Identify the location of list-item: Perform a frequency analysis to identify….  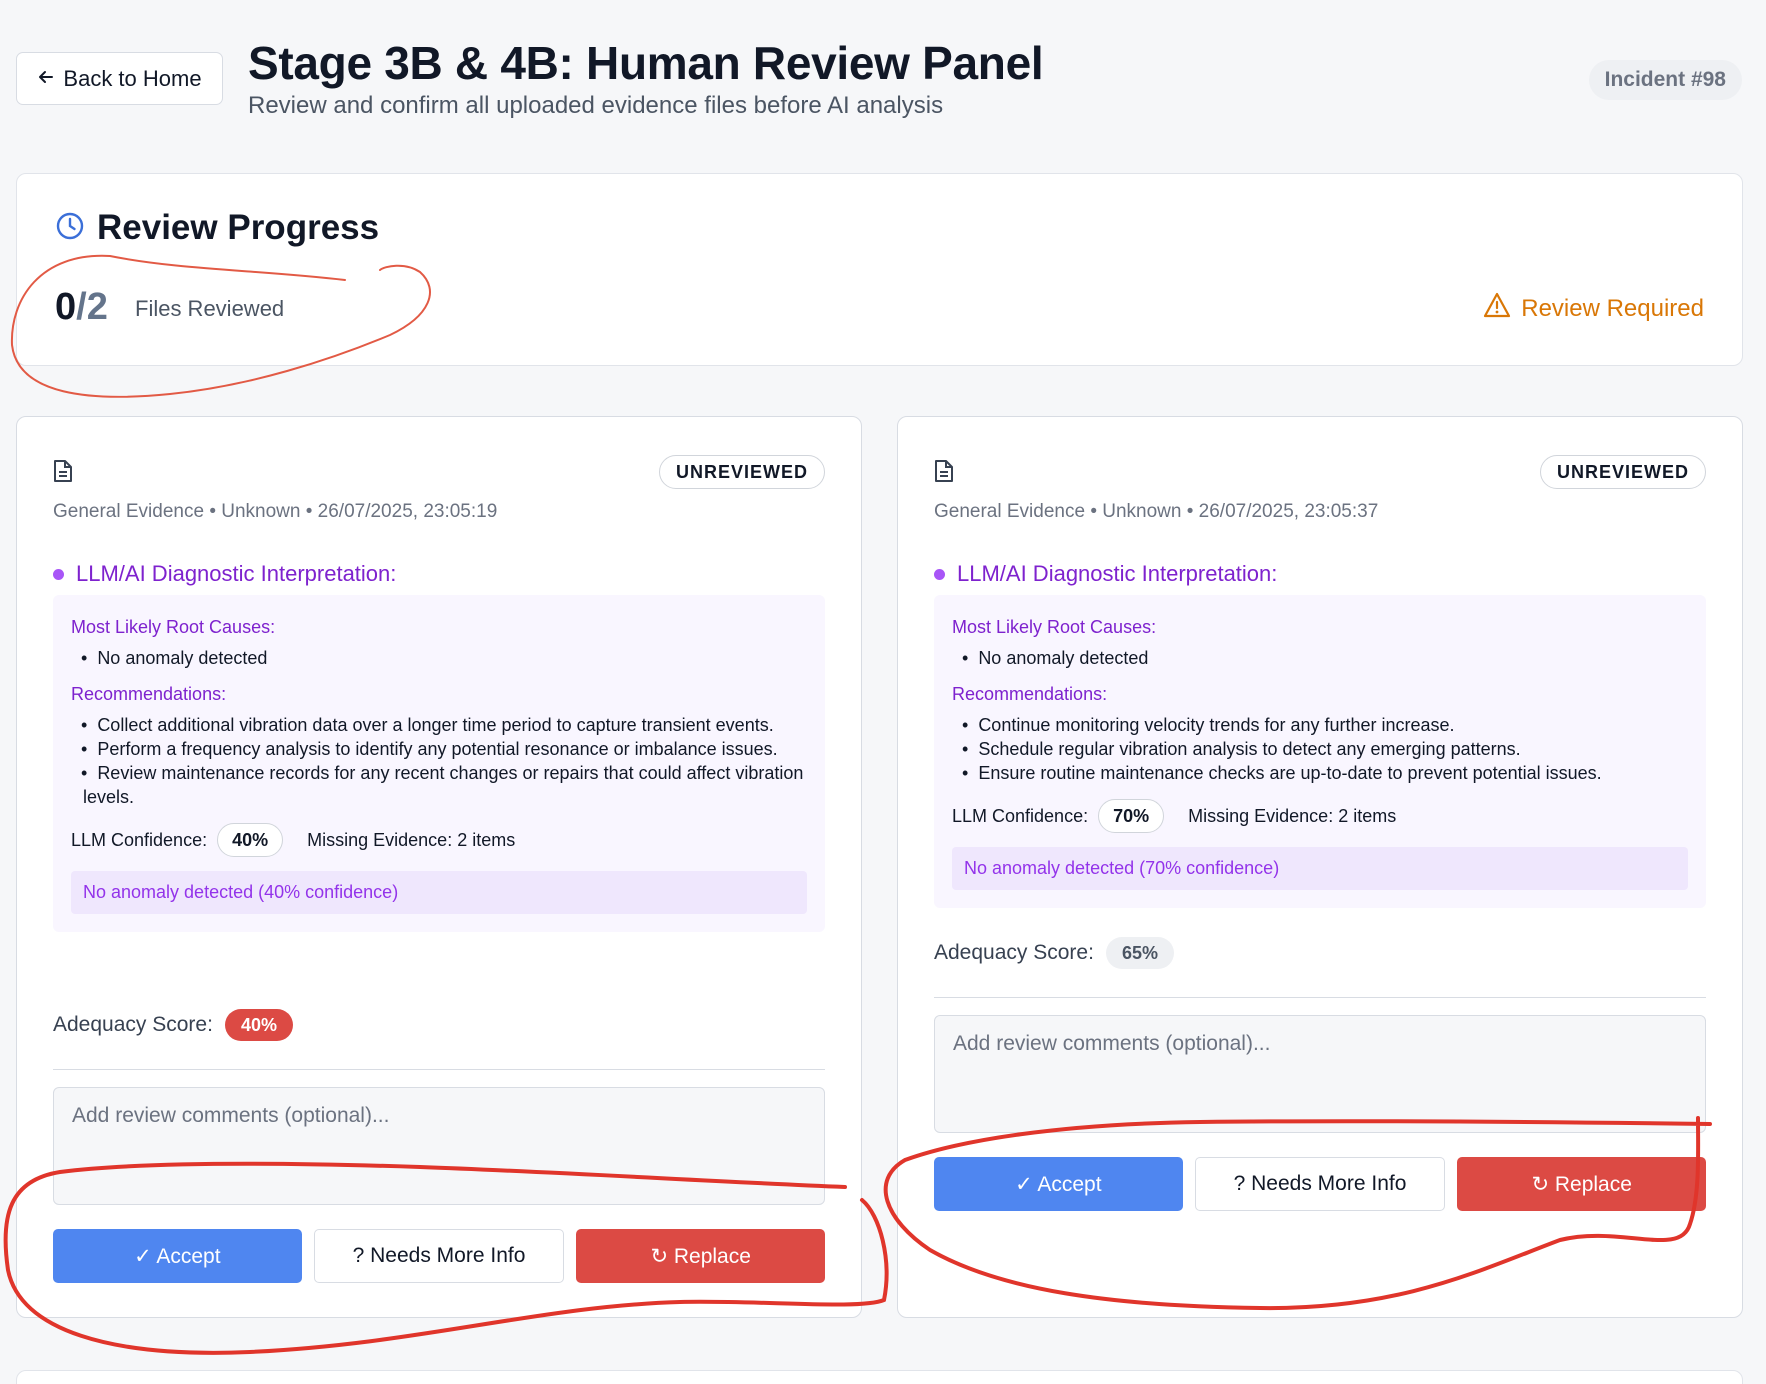
(439, 749).